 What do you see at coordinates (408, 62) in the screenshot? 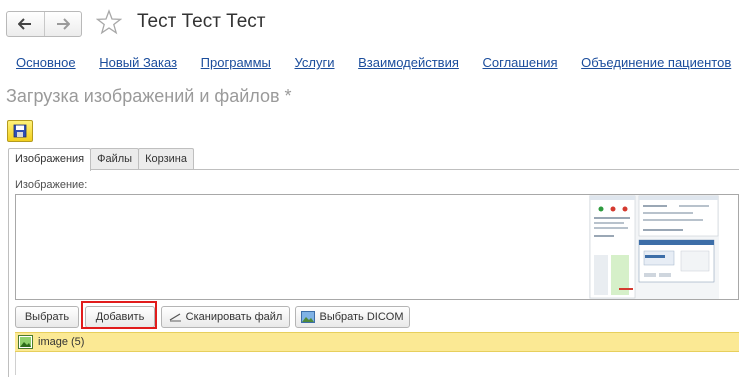
I see `link-interactions: Взаимодействия` at bounding box center [408, 62].